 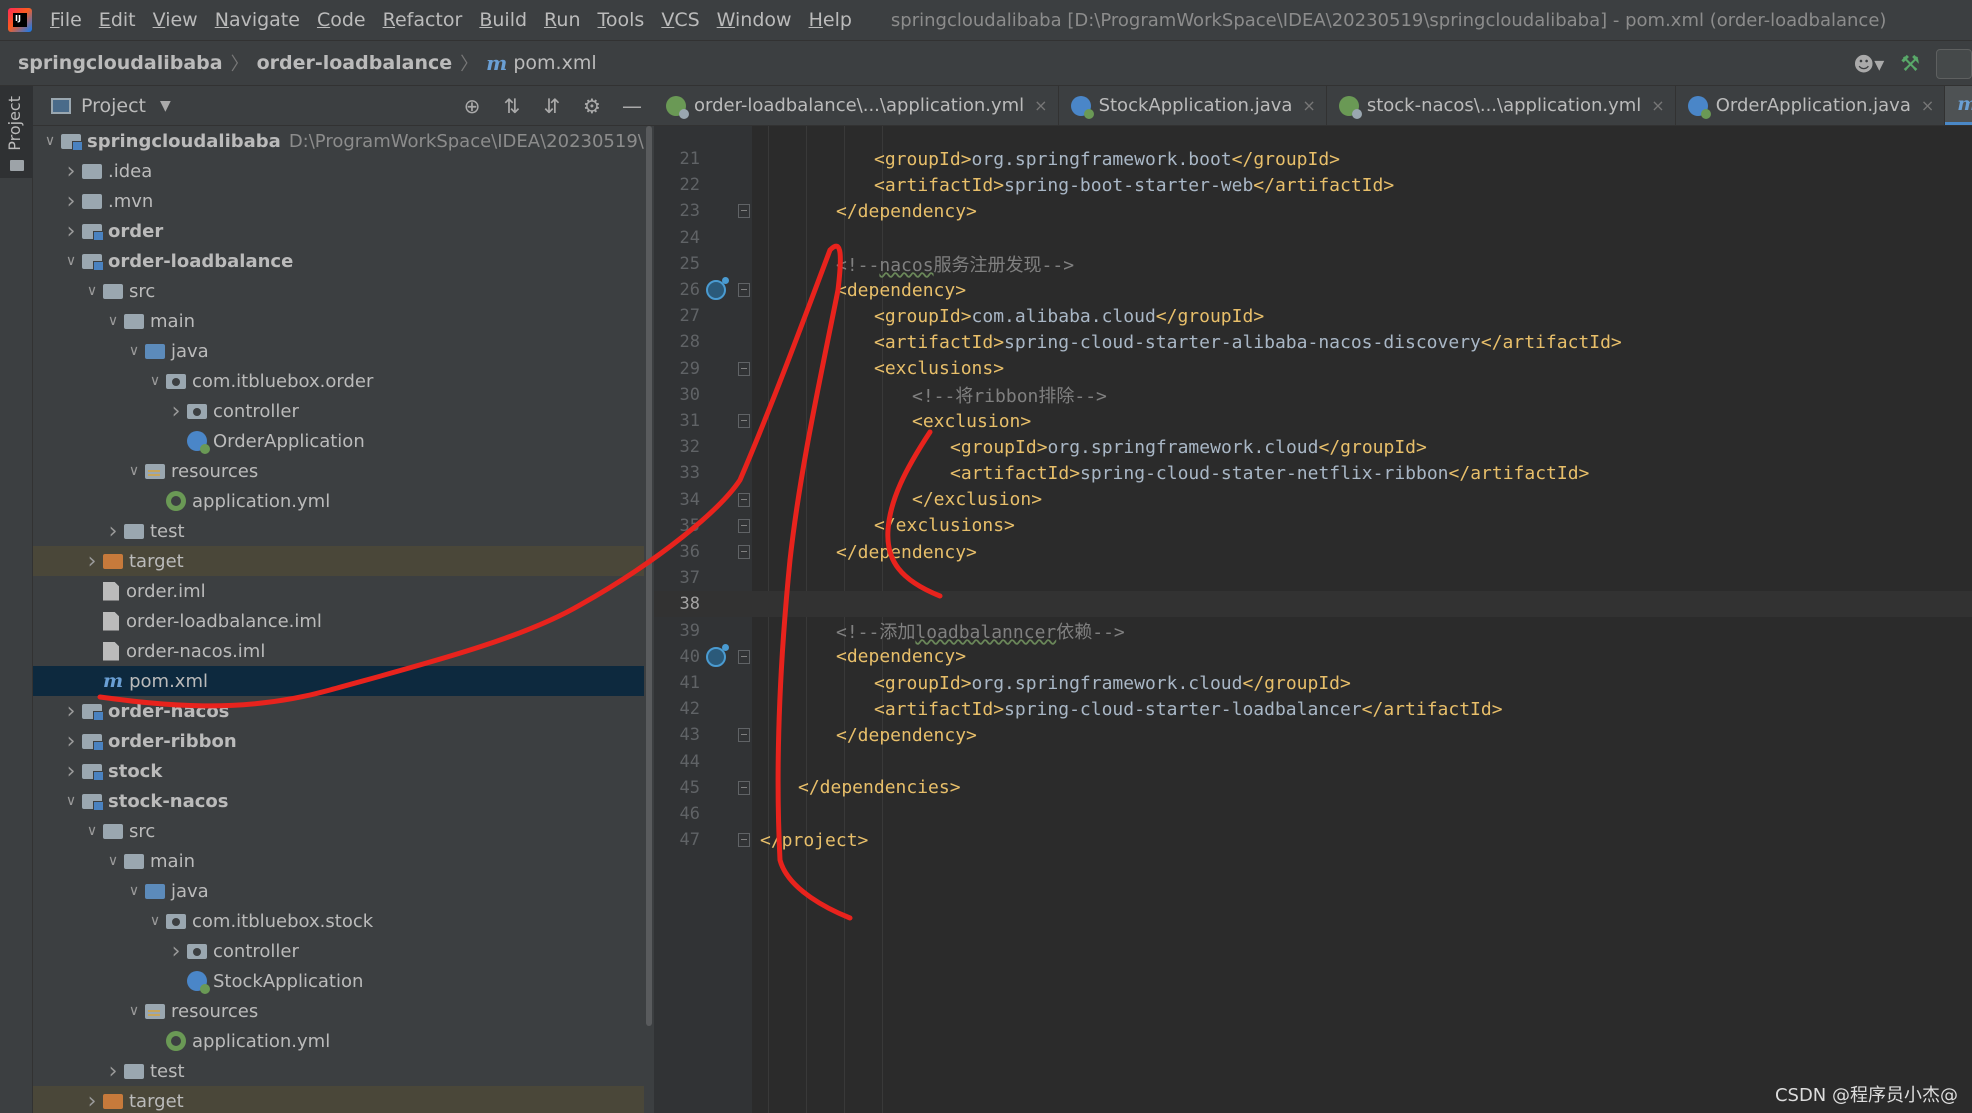 I want to click on tree-item: ∨ order-loadbalance, so click(x=343, y=261).